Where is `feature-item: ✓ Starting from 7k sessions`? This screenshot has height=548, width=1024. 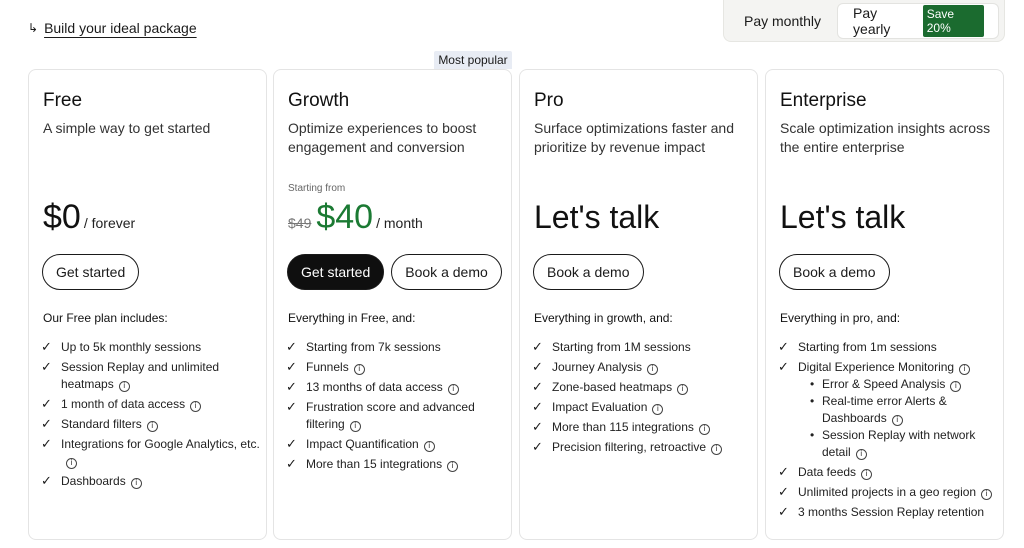 feature-item: ✓ Starting from 7k sessions is located at coordinates (398, 347).